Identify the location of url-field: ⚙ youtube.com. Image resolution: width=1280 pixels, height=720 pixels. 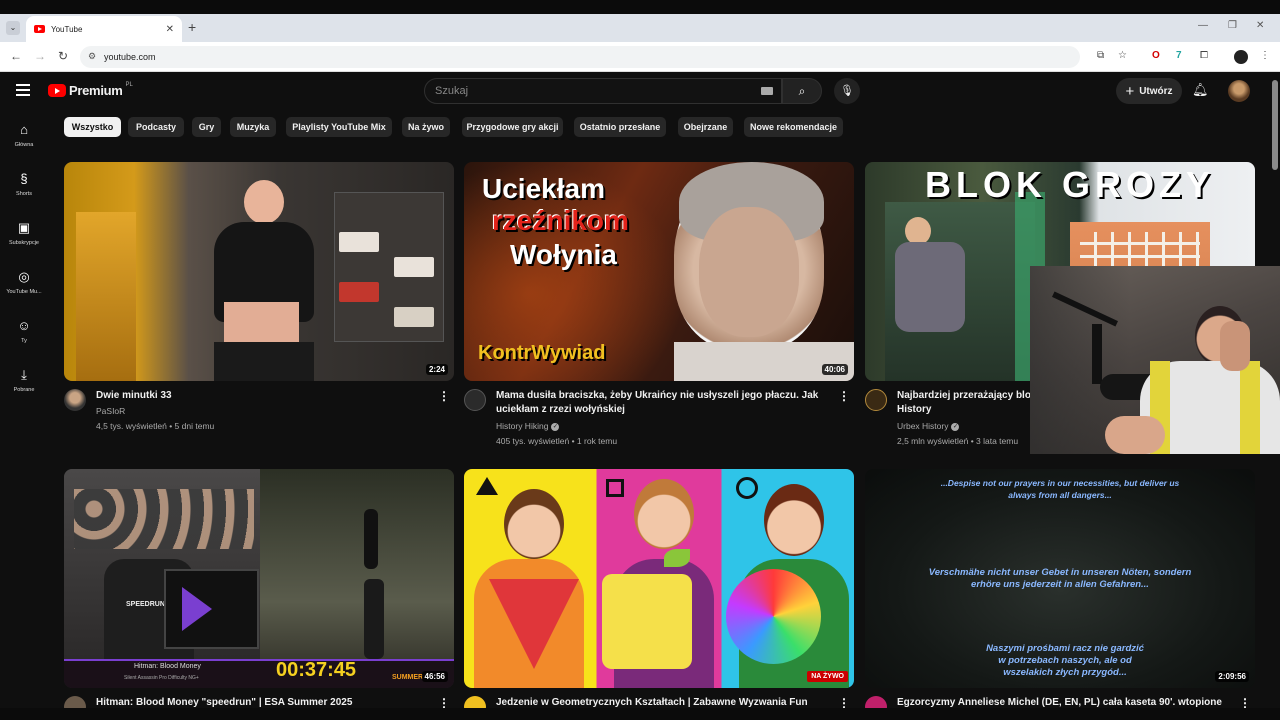
(580, 57).